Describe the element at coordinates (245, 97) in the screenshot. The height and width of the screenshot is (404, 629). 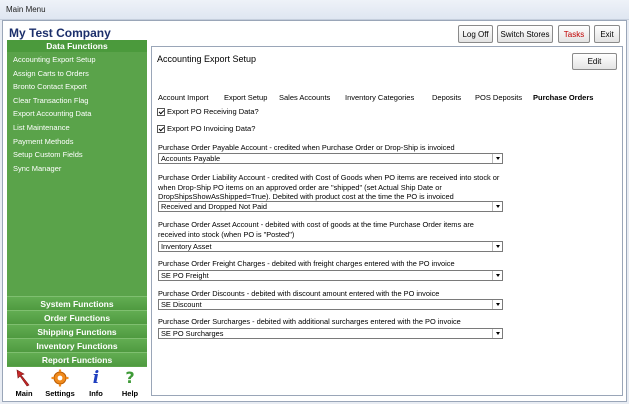
I see `tab-export-setup: Export Setup` at that location.